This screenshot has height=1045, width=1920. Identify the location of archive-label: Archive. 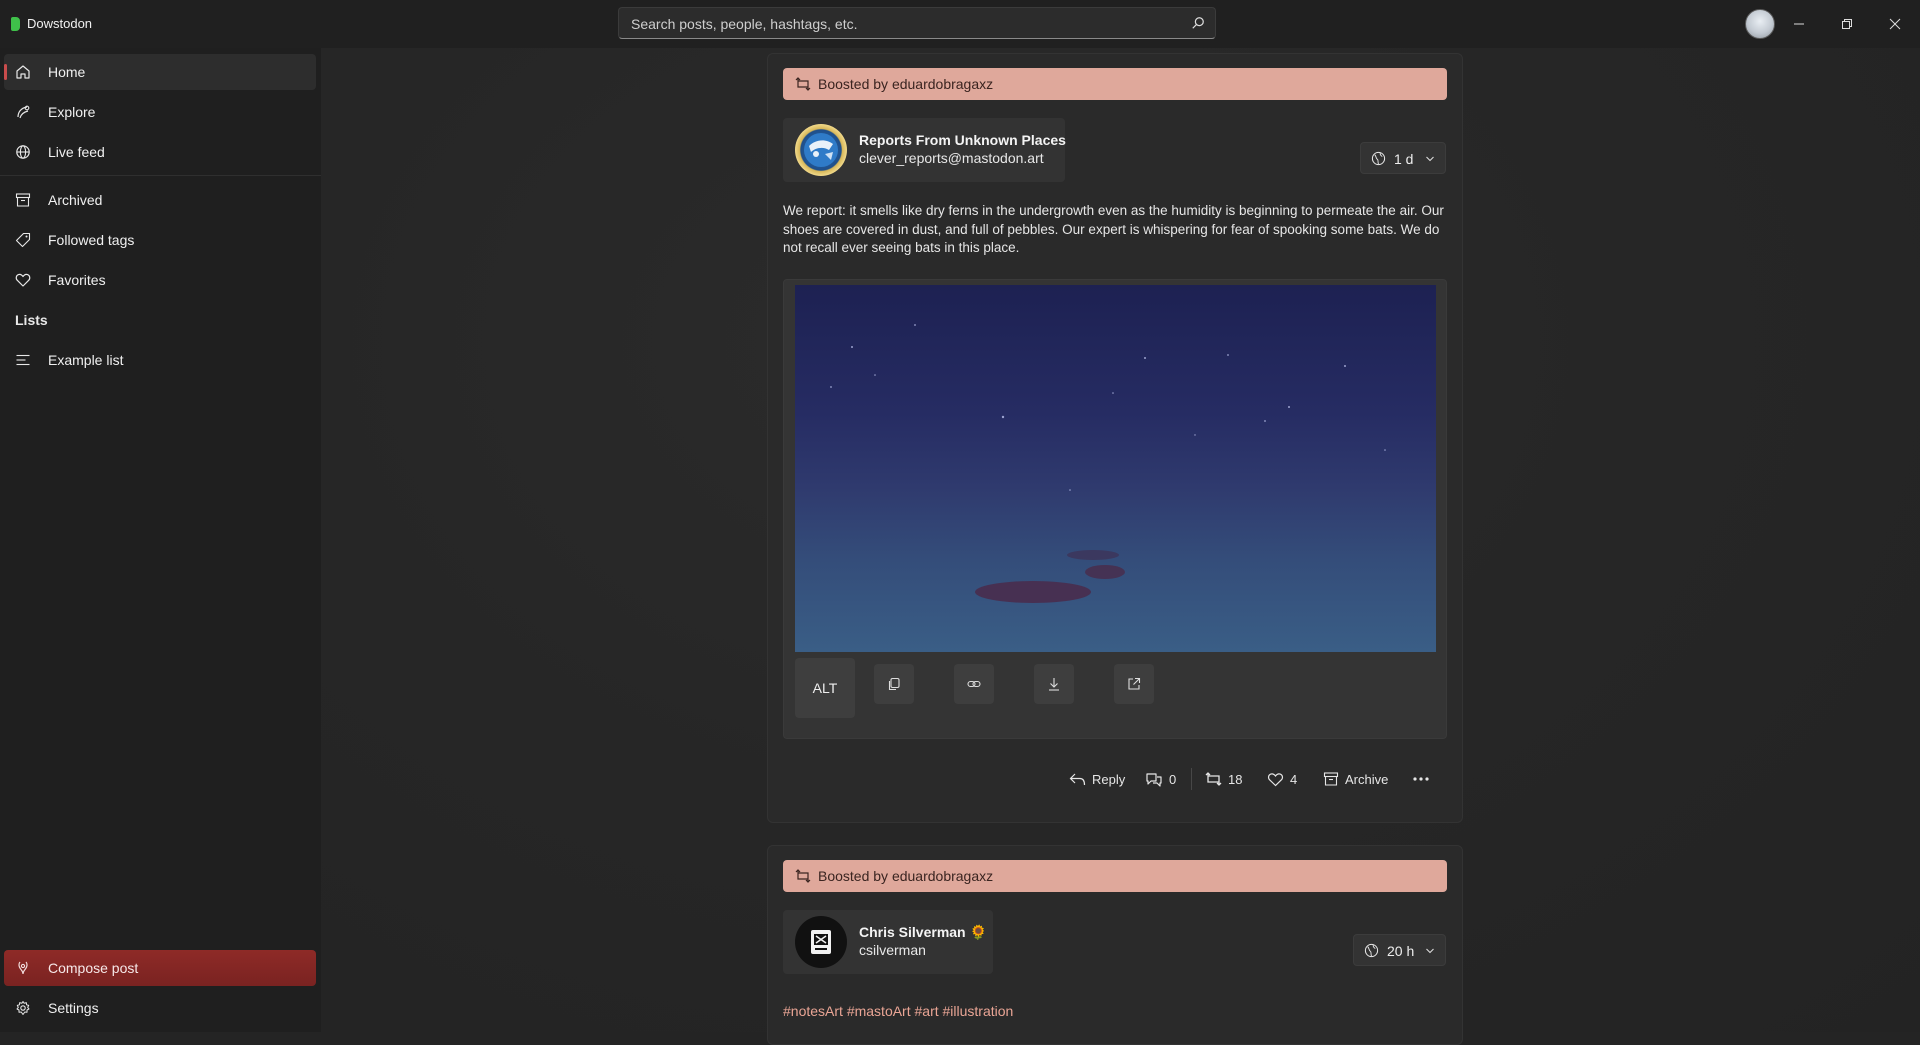
(1367, 779).